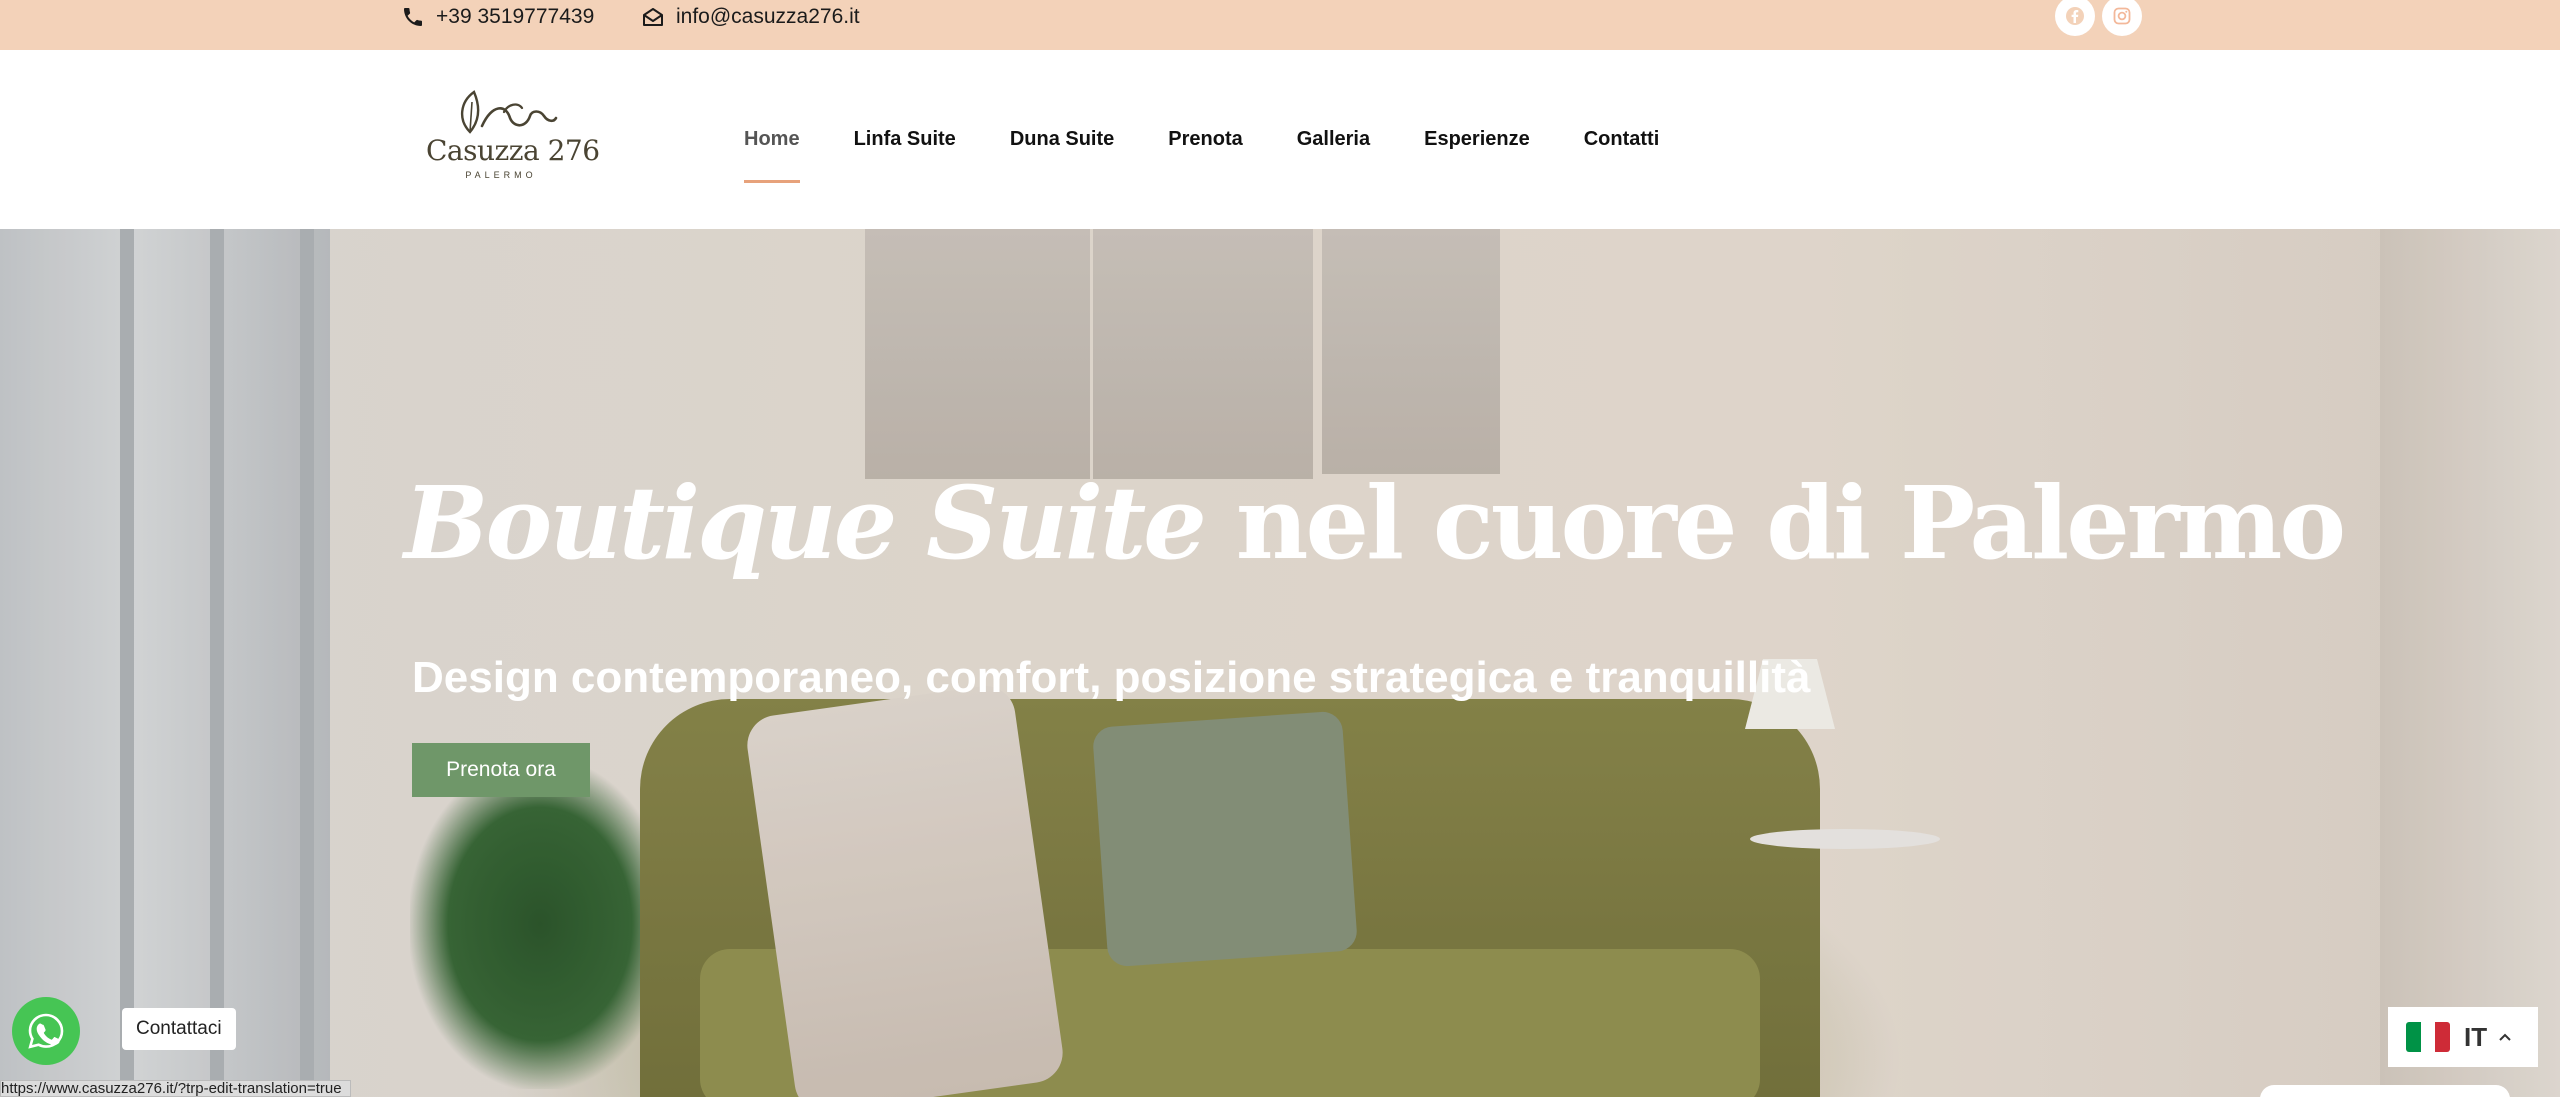 The width and height of the screenshot is (2560, 1097). Describe the element at coordinates (1477, 139) in the screenshot. I see `nav-esperienze: Esperienze` at that location.